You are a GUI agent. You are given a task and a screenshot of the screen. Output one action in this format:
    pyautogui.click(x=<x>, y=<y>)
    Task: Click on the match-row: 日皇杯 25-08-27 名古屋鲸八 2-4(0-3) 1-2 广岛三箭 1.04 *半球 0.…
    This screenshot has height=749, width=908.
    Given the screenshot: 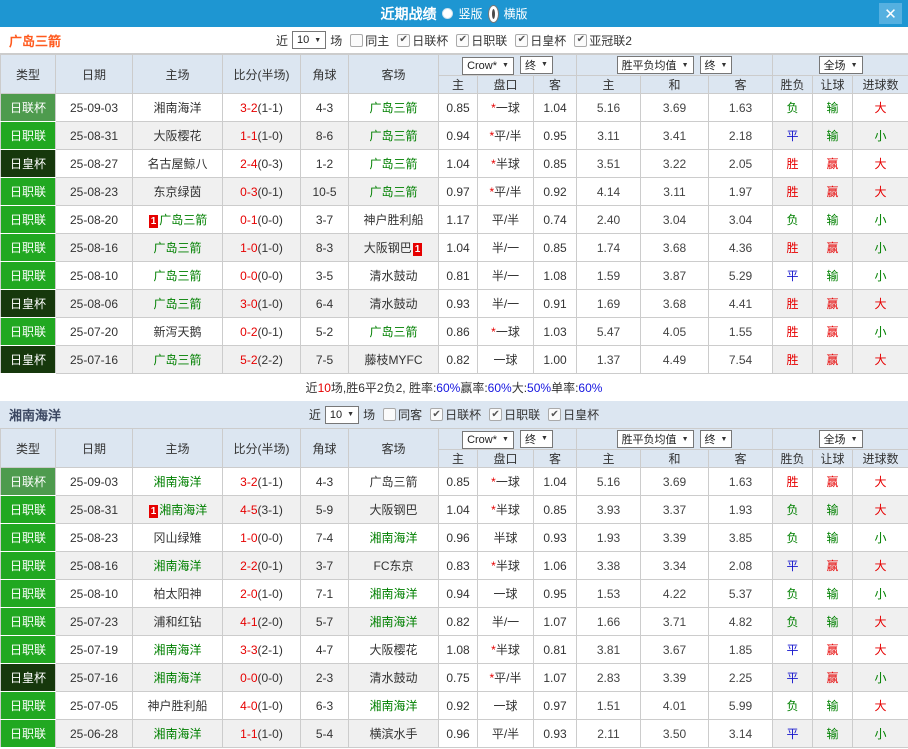 What is the action you would take?
    pyautogui.click(x=454, y=163)
    